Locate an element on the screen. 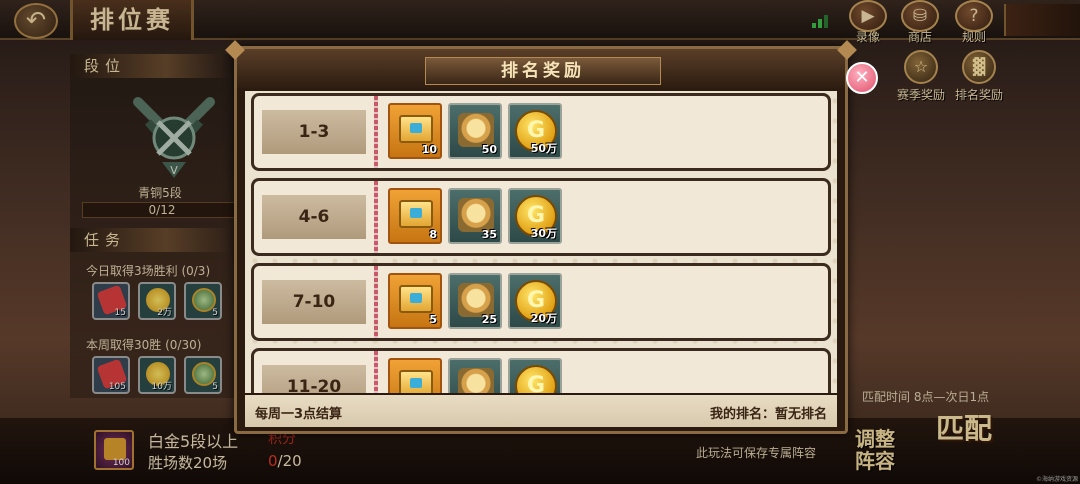  puzzle-reward-slot: 35 is located at coordinates (475, 216).